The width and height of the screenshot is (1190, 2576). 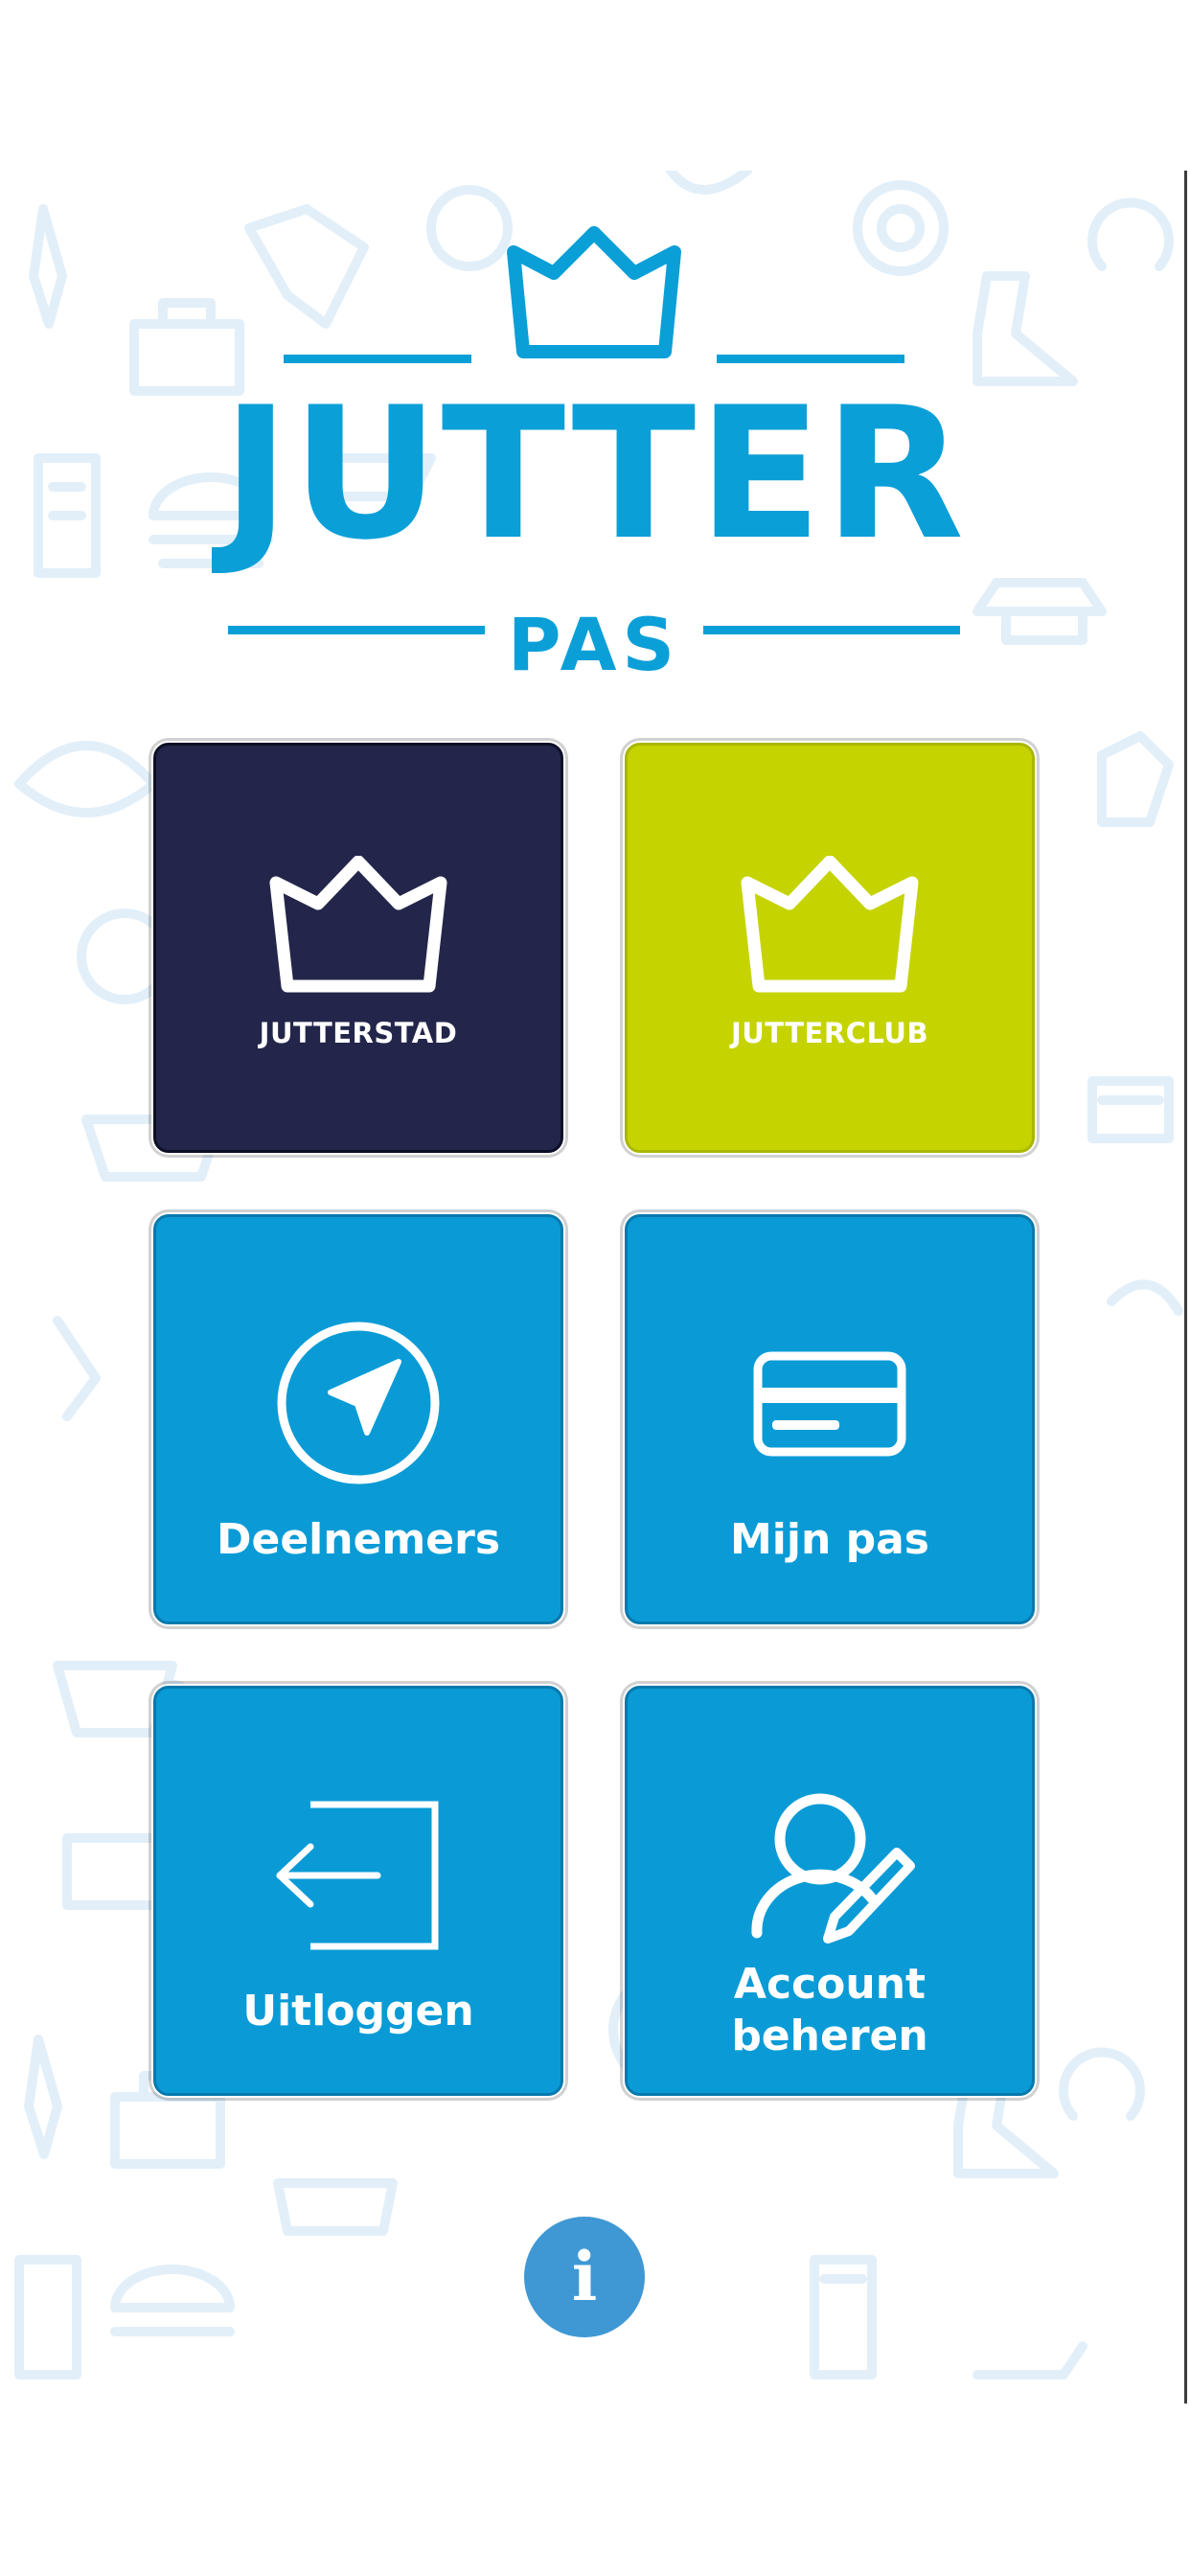 What do you see at coordinates (833, 1868) in the screenshot?
I see `user-edit-icon` at bounding box center [833, 1868].